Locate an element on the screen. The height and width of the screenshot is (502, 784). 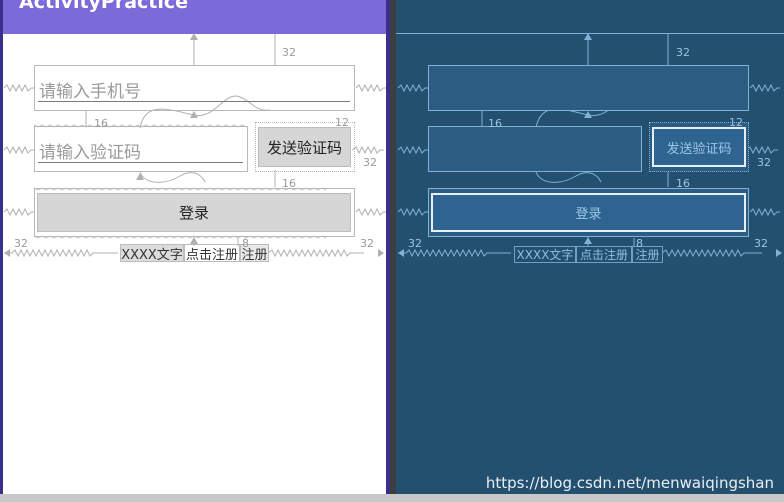
phone-input-underline is located at coordinates (194, 101).